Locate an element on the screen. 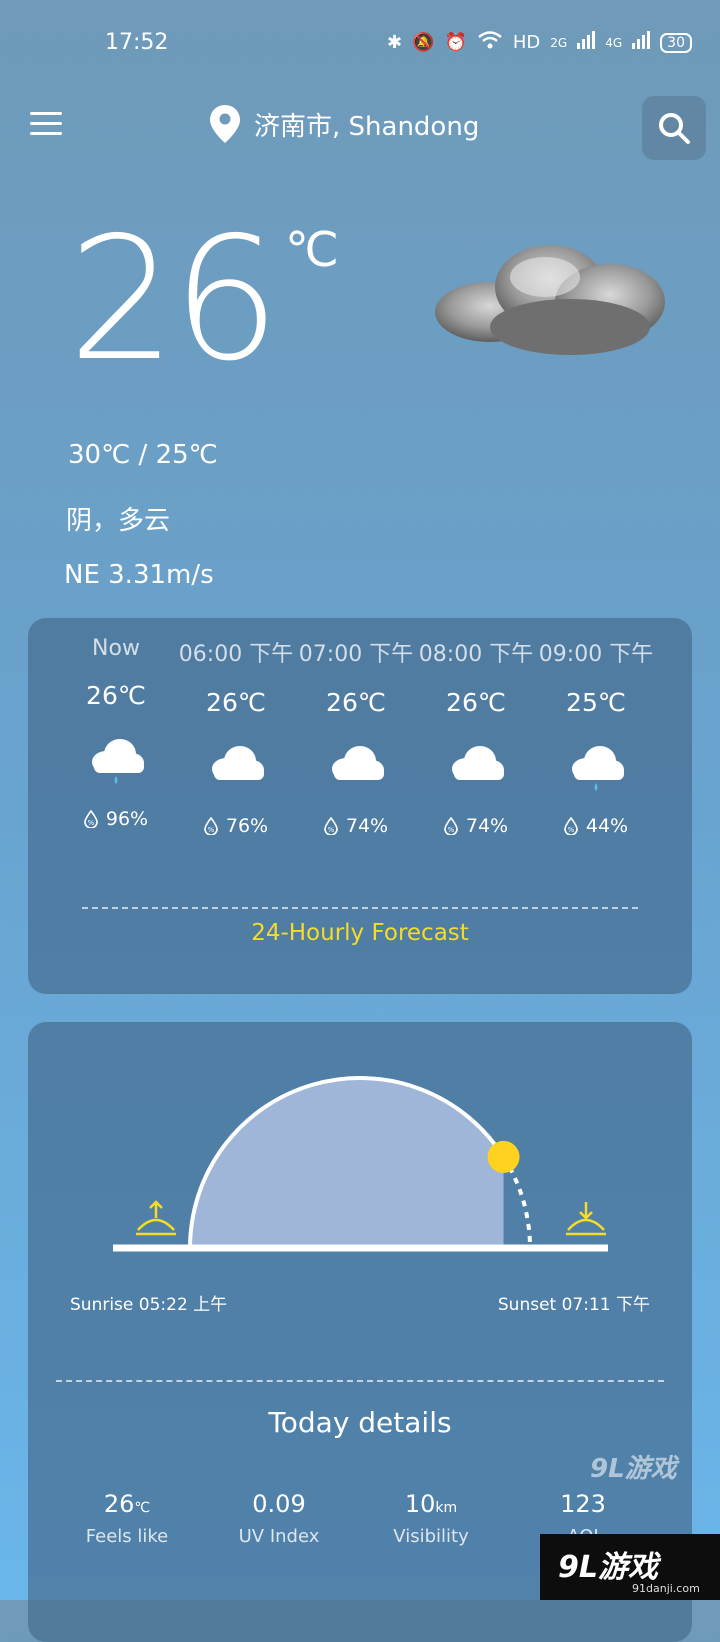 The height and width of the screenshot is (1642, 720). humidity-value: 44% is located at coordinates (607, 826).